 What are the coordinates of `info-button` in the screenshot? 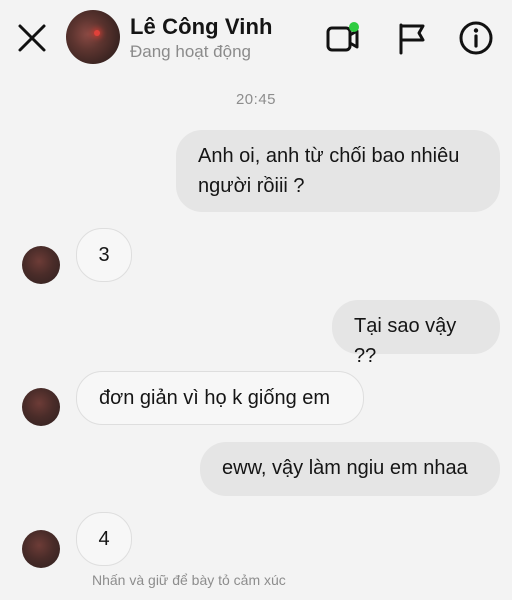 It's located at (476, 38).